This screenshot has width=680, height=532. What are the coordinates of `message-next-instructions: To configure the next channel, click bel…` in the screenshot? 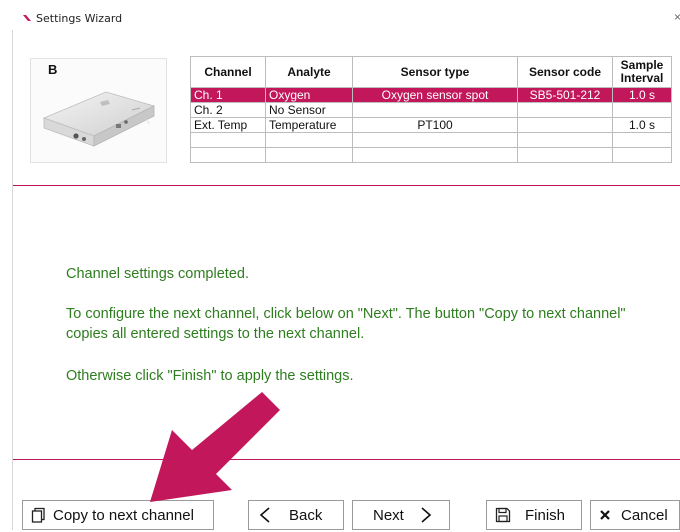 It's located at (346, 324).